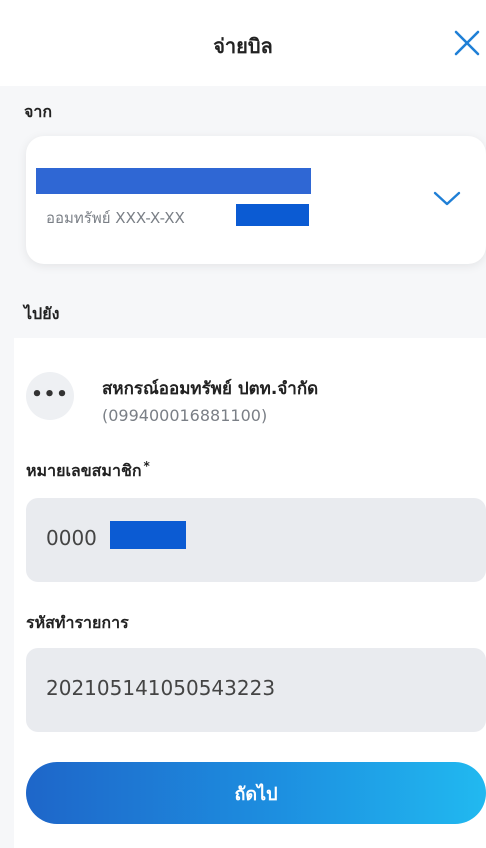 Image resolution: width=486 pixels, height=848 pixels. I want to click on from-account-selector: ออมทรัพย์ XXX-X-XX, so click(256, 200).